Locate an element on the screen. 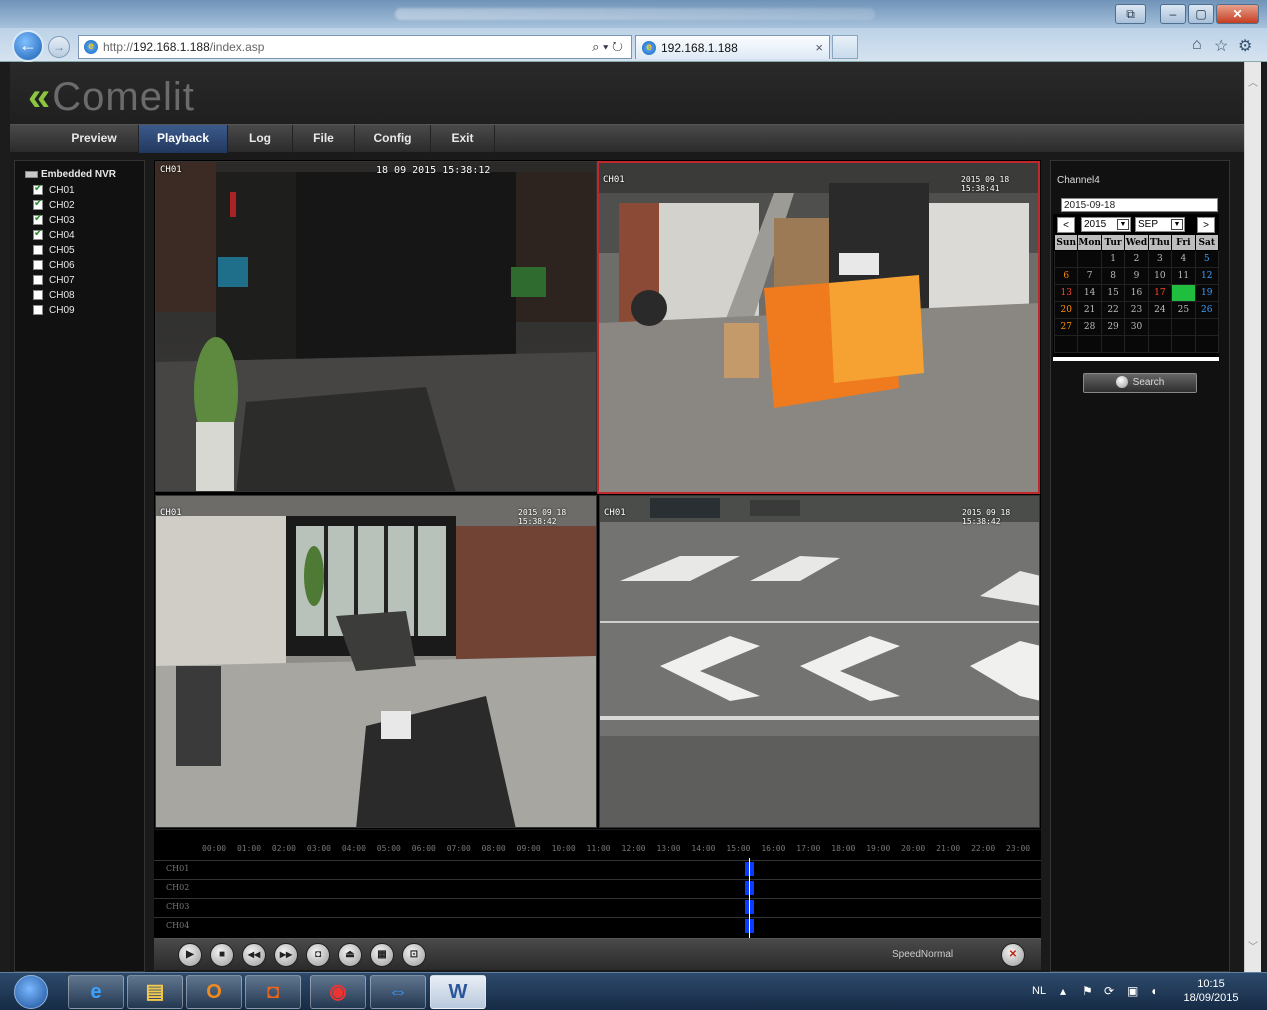  prev-month-button: < is located at coordinates (1066, 225).